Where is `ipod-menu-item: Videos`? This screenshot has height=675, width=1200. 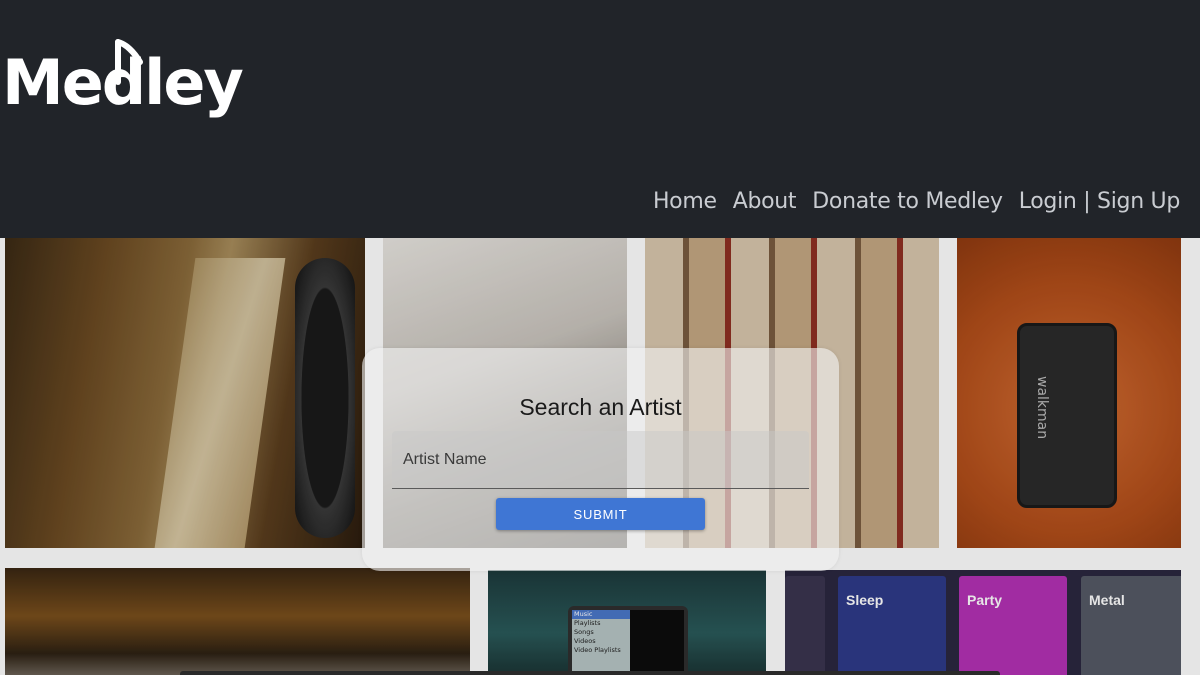
ipod-menu-item: Videos is located at coordinates (585, 641).